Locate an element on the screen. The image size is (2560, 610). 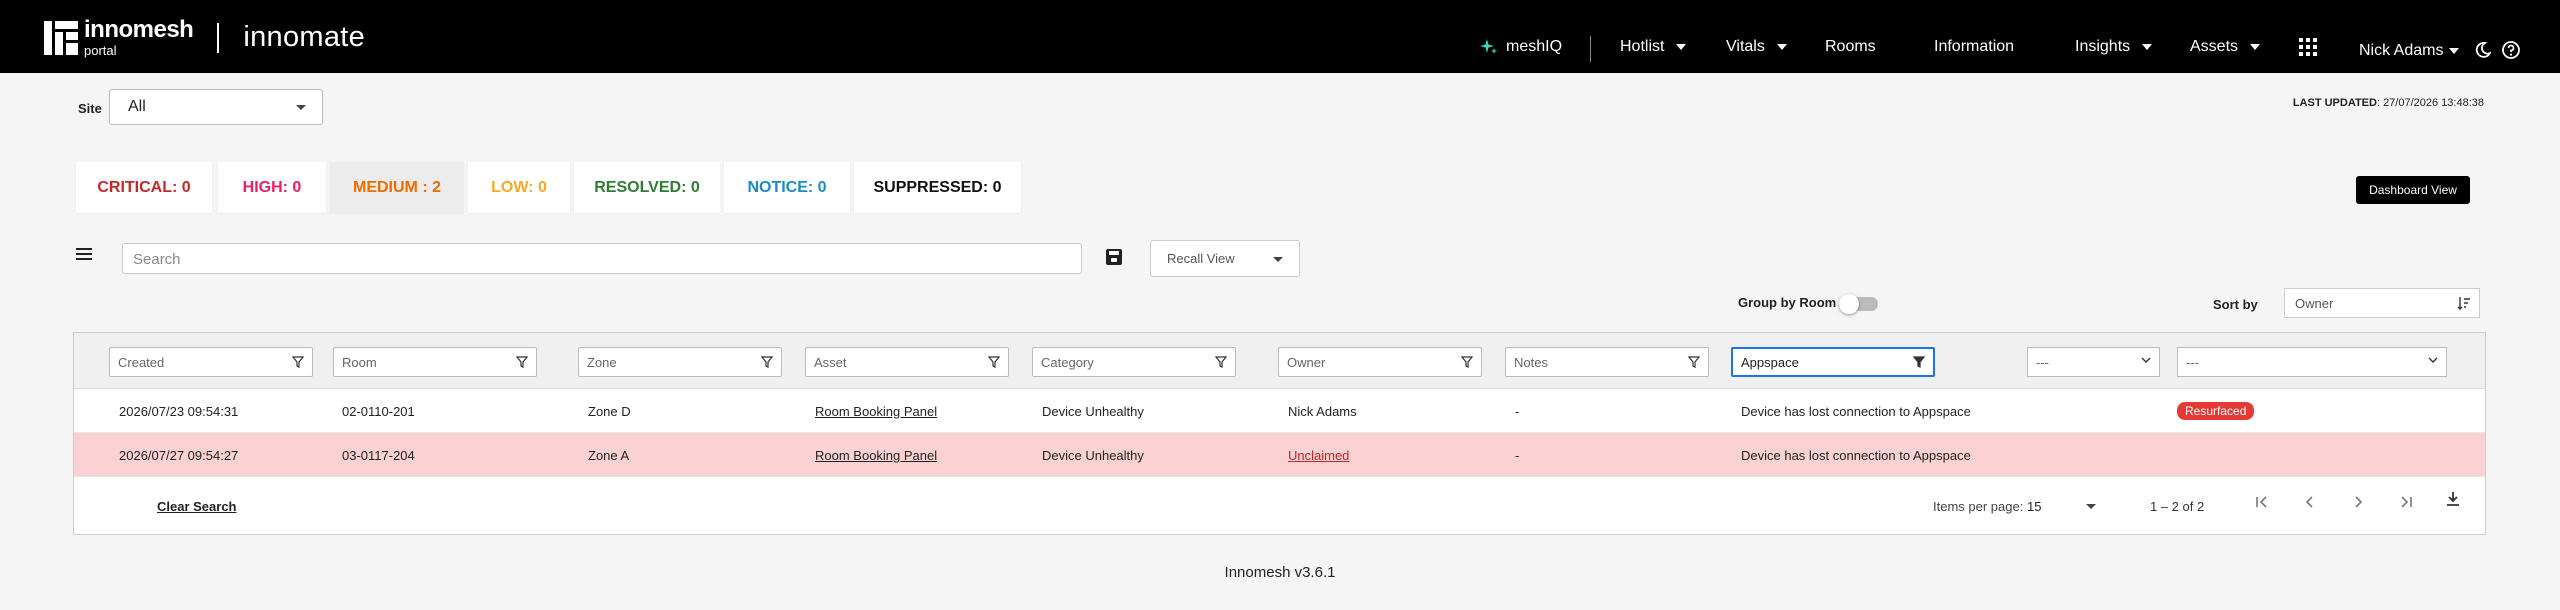
severity-medium: MEDIUM : 2 is located at coordinates (397, 187).